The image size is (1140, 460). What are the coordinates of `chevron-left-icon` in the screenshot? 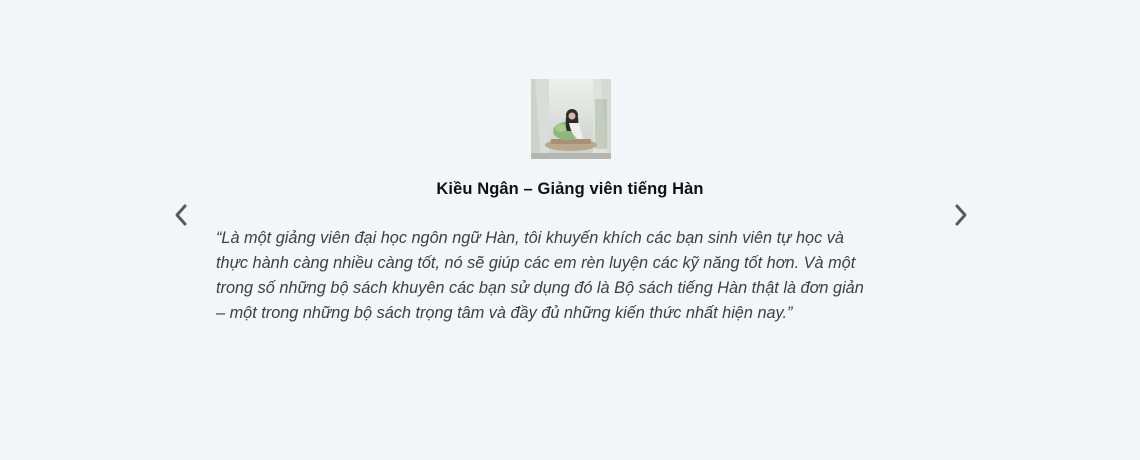 It's located at (181, 215).